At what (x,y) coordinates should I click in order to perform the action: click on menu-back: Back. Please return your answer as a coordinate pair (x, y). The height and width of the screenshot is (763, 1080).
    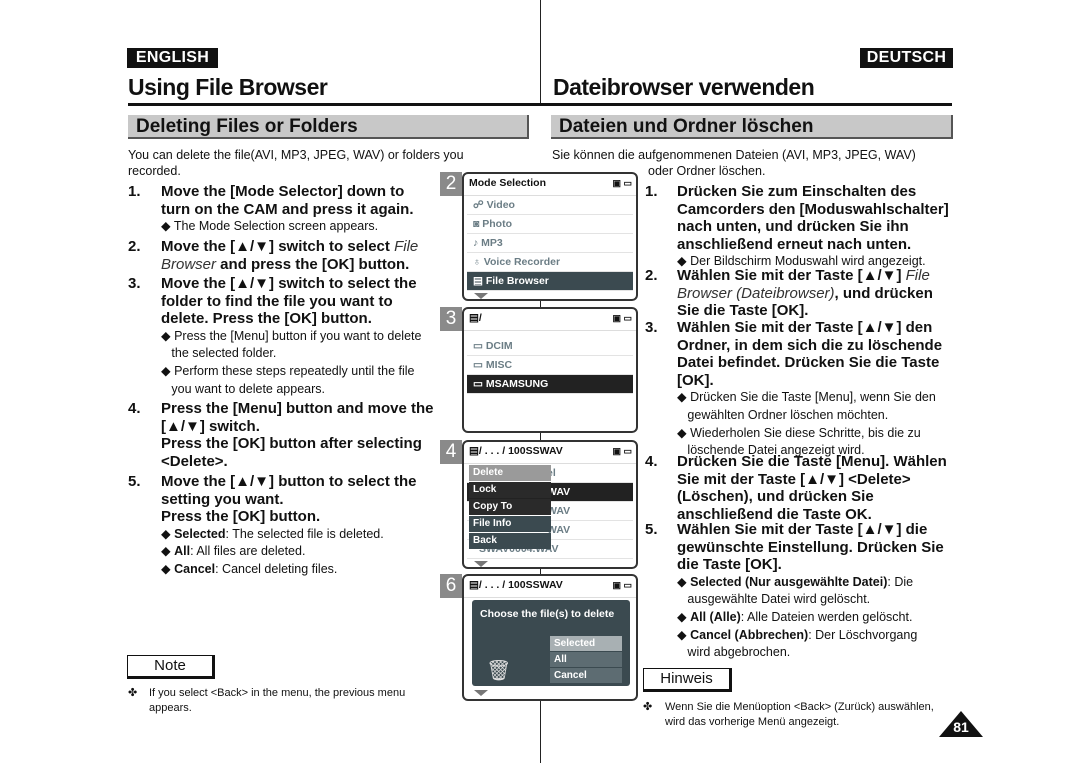
    Looking at the image, I should click on (510, 541).